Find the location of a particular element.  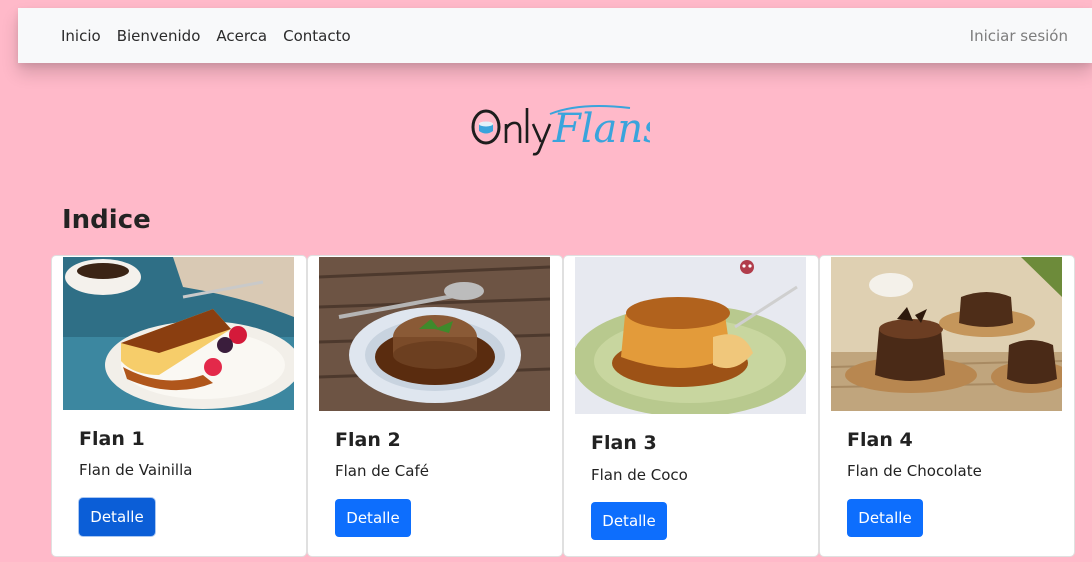

flan-1-image is located at coordinates (178, 333).